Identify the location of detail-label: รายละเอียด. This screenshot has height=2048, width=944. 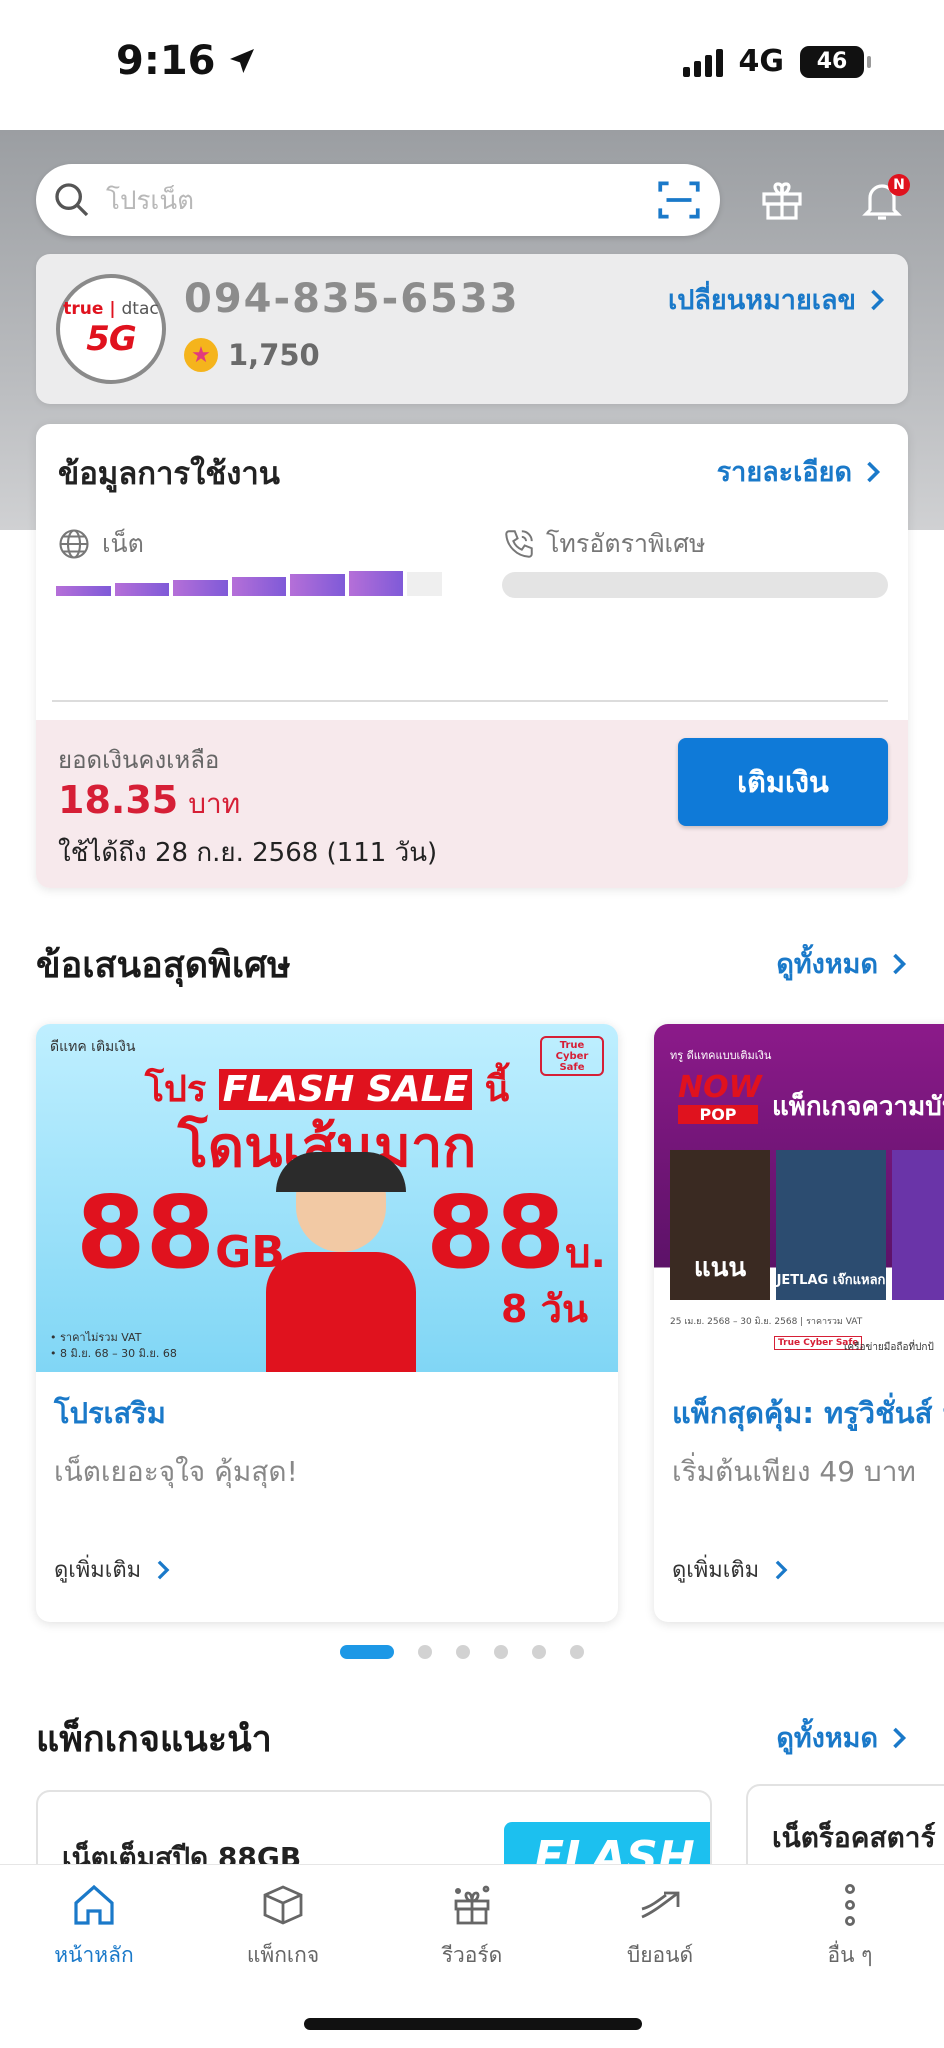
(784, 472).